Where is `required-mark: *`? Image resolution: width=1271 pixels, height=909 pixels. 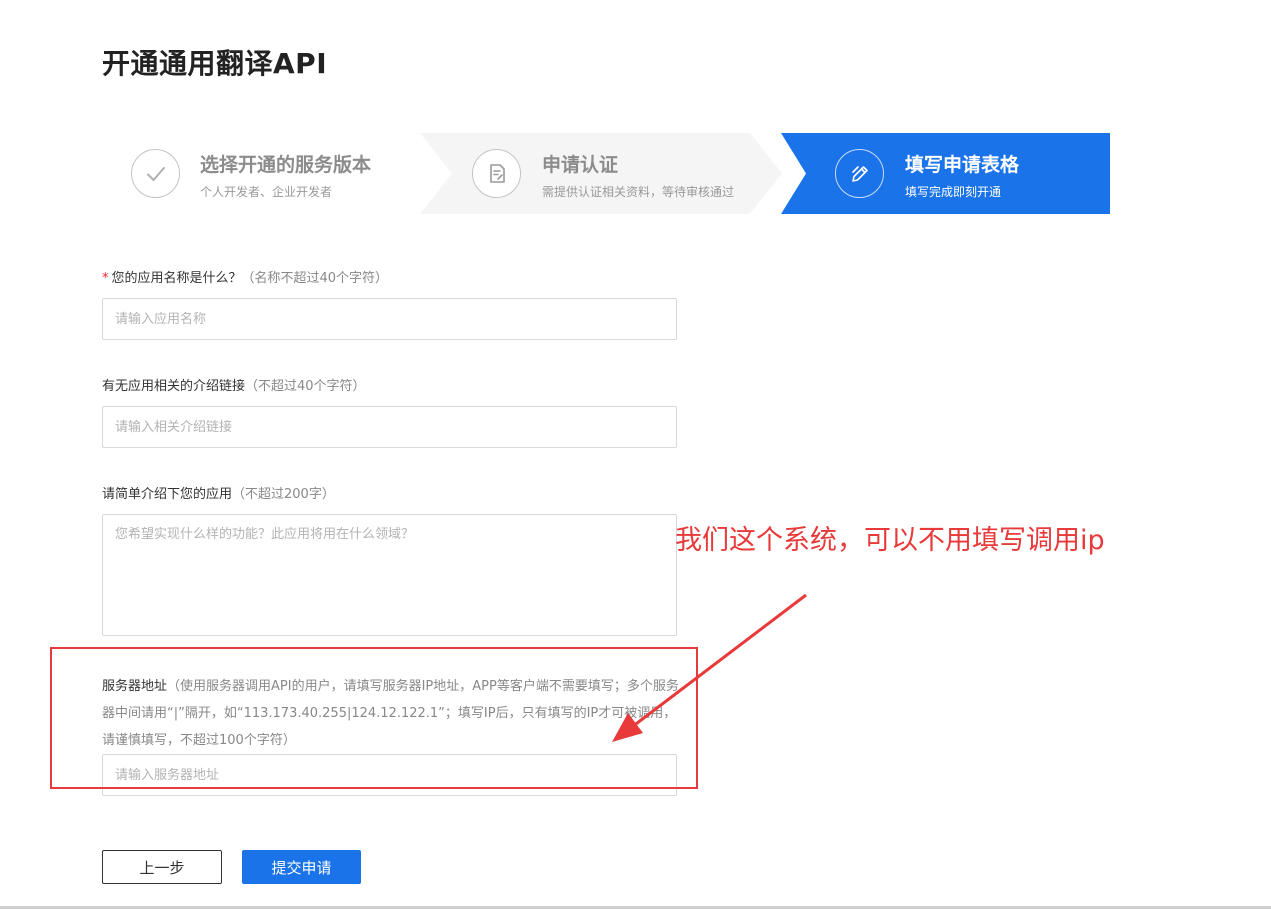 required-mark: * is located at coordinates (105, 278).